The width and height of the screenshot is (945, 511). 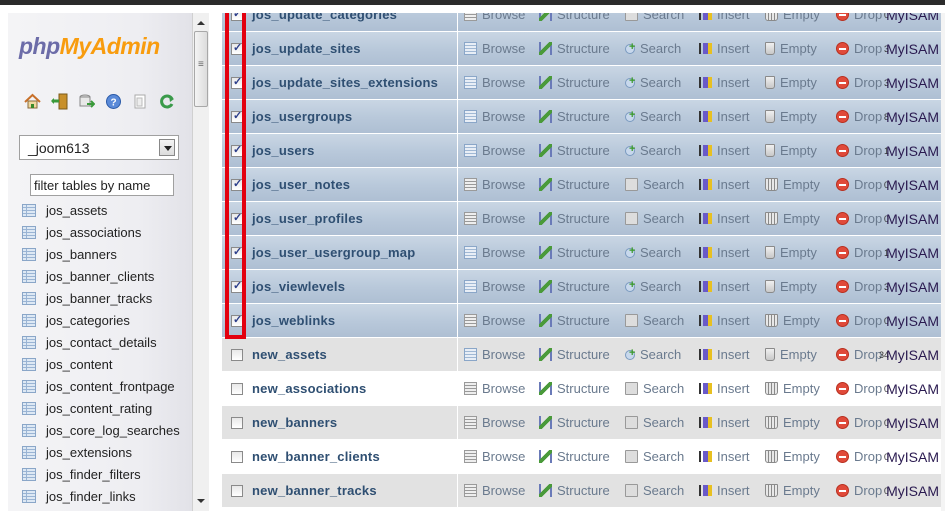 I want to click on table-name-link: jos_update_sites, so click(x=354, y=48).